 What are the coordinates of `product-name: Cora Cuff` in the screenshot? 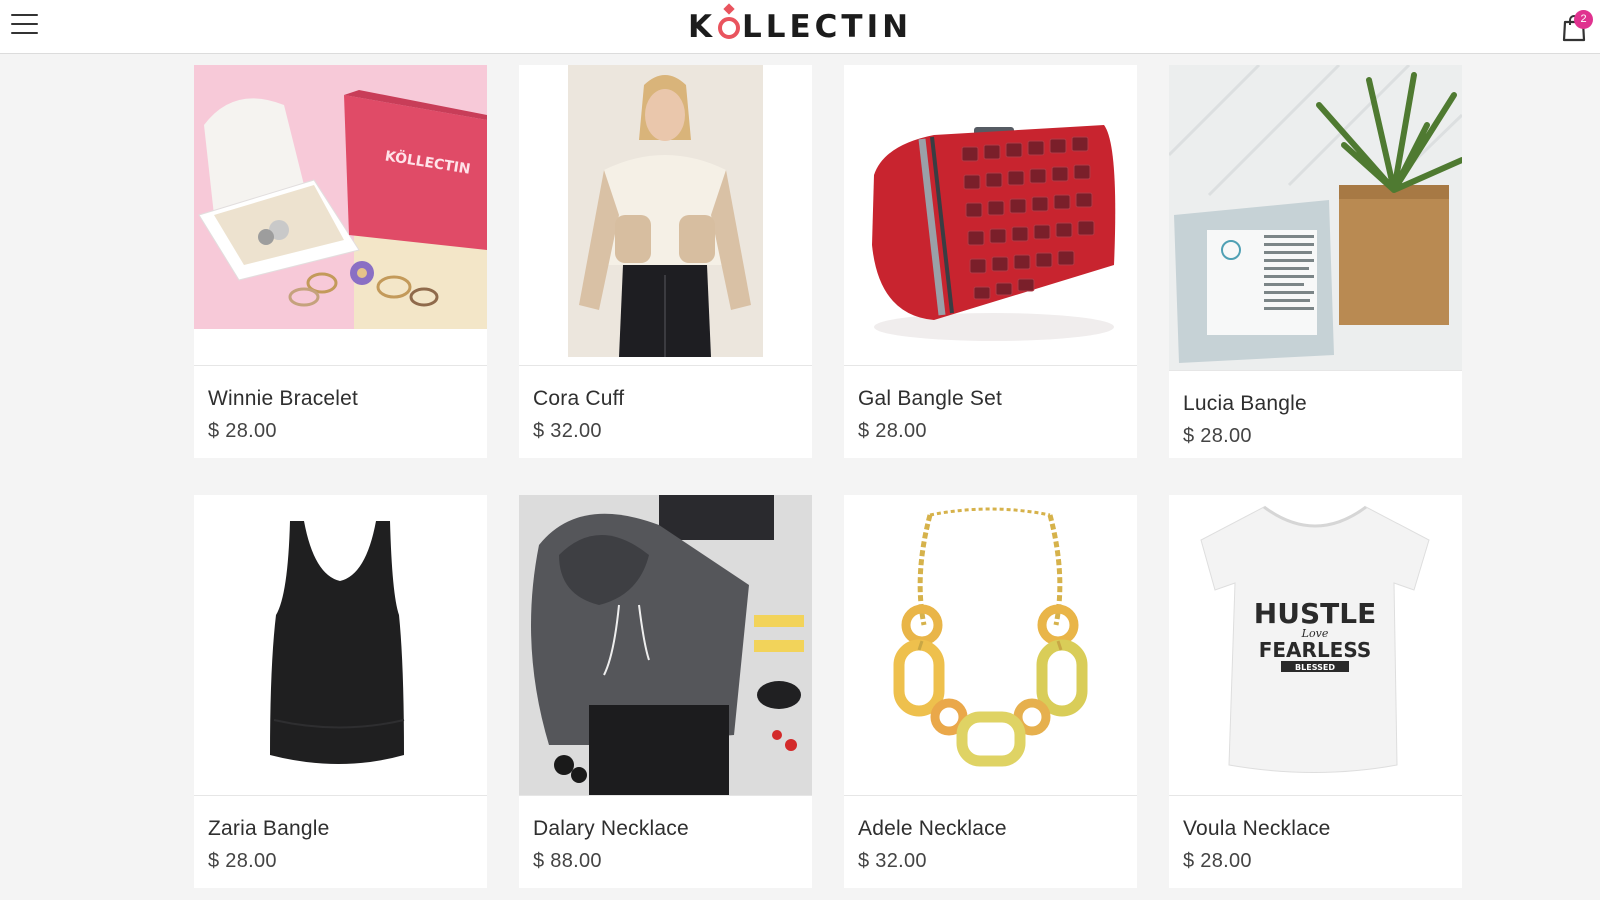 It's located at (578, 399).